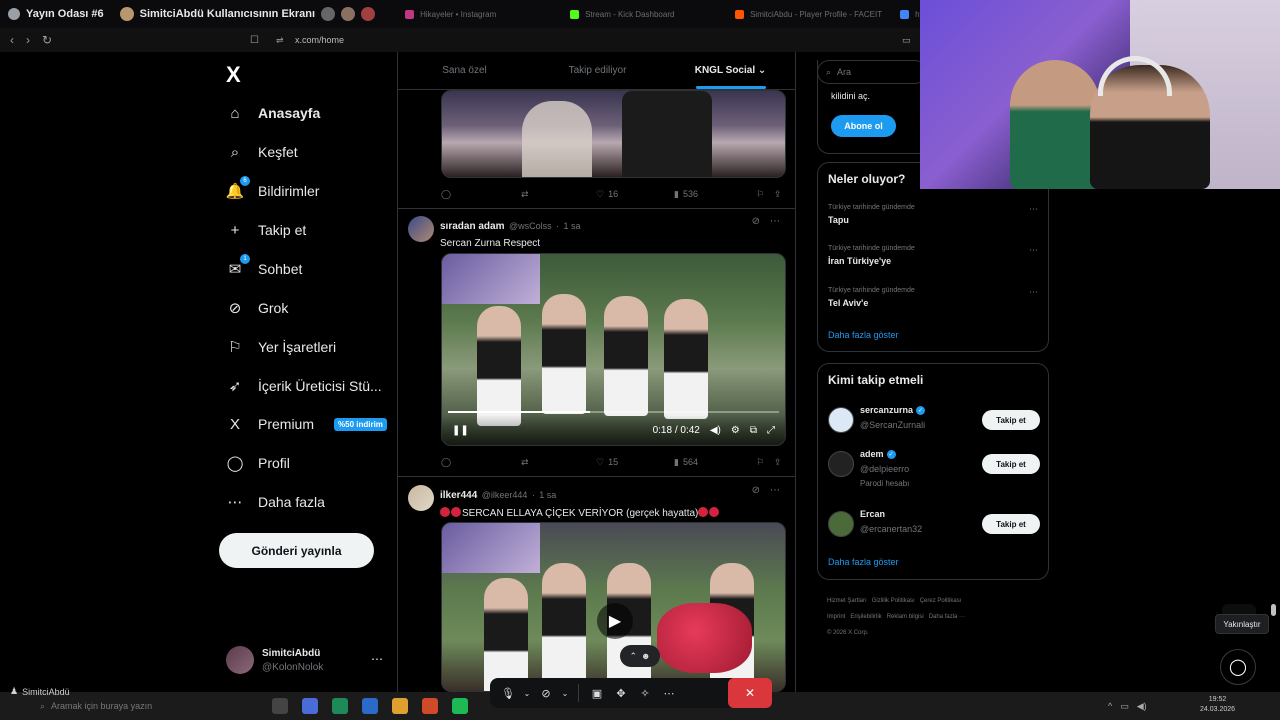 The image size is (1280, 720). What do you see at coordinates (400, 706) in the screenshot?
I see `folder-icon` at bounding box center [400, 706].